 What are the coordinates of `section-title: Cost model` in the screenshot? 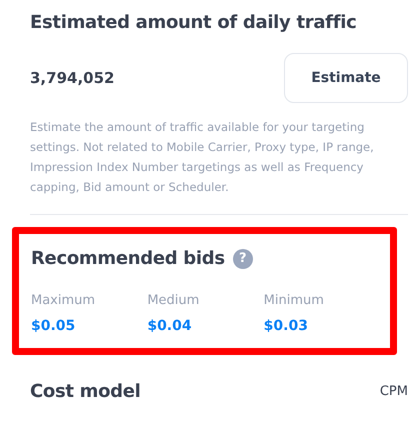 It's located at (85, 391).